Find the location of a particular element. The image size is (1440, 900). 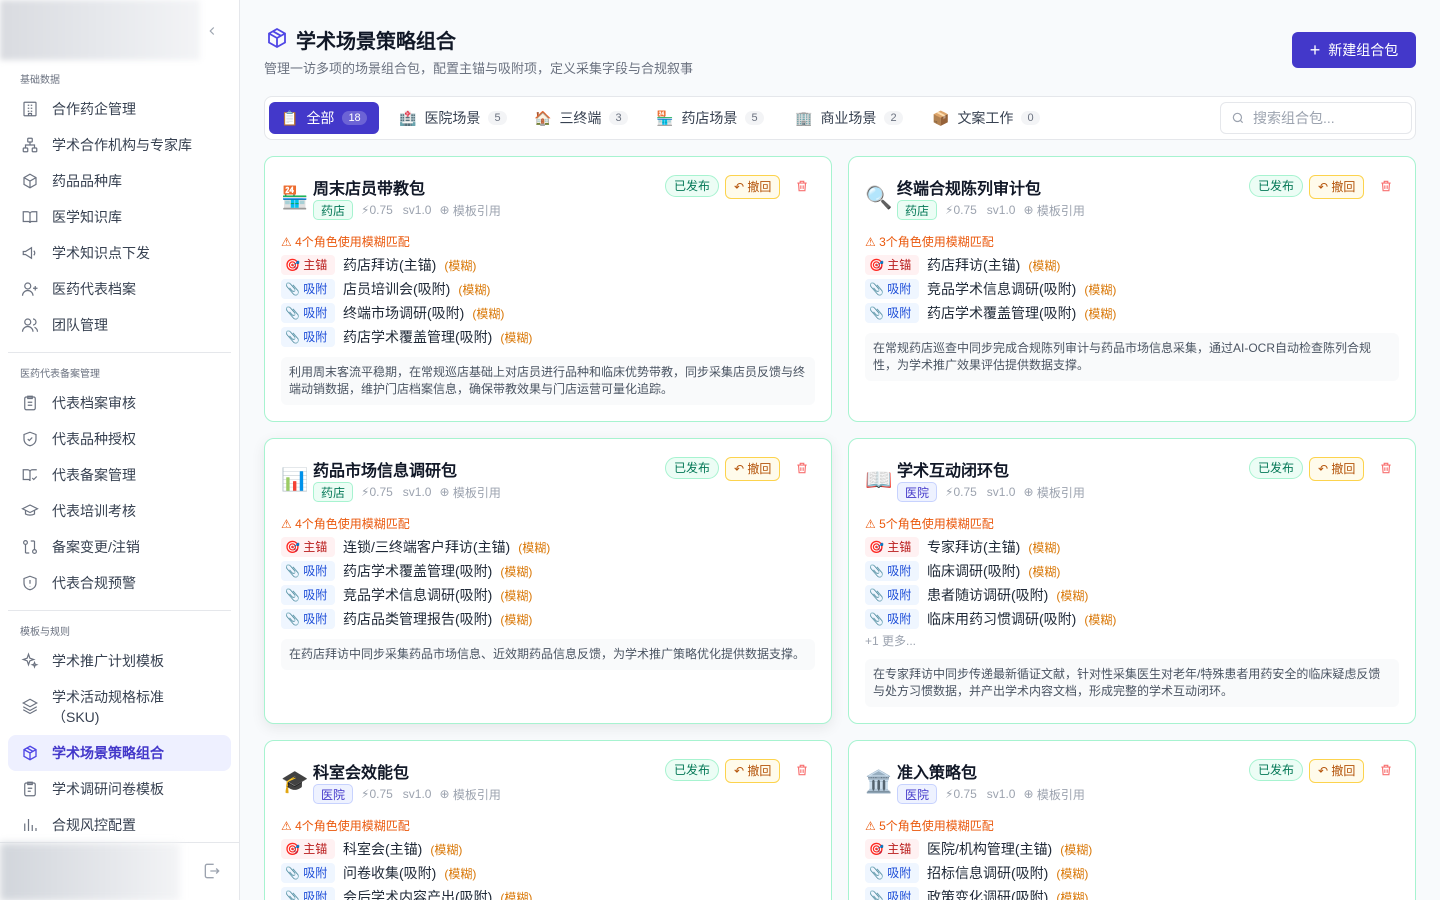

bar-chart-icon: 📊 is located at coordinates (295, 479).